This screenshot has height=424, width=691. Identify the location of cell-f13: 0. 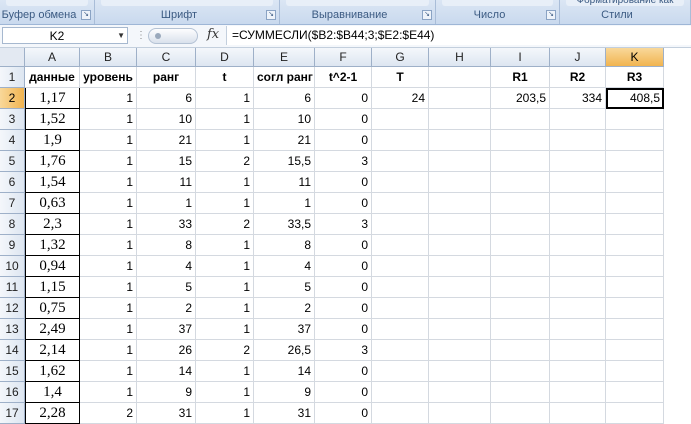
(343, 329).